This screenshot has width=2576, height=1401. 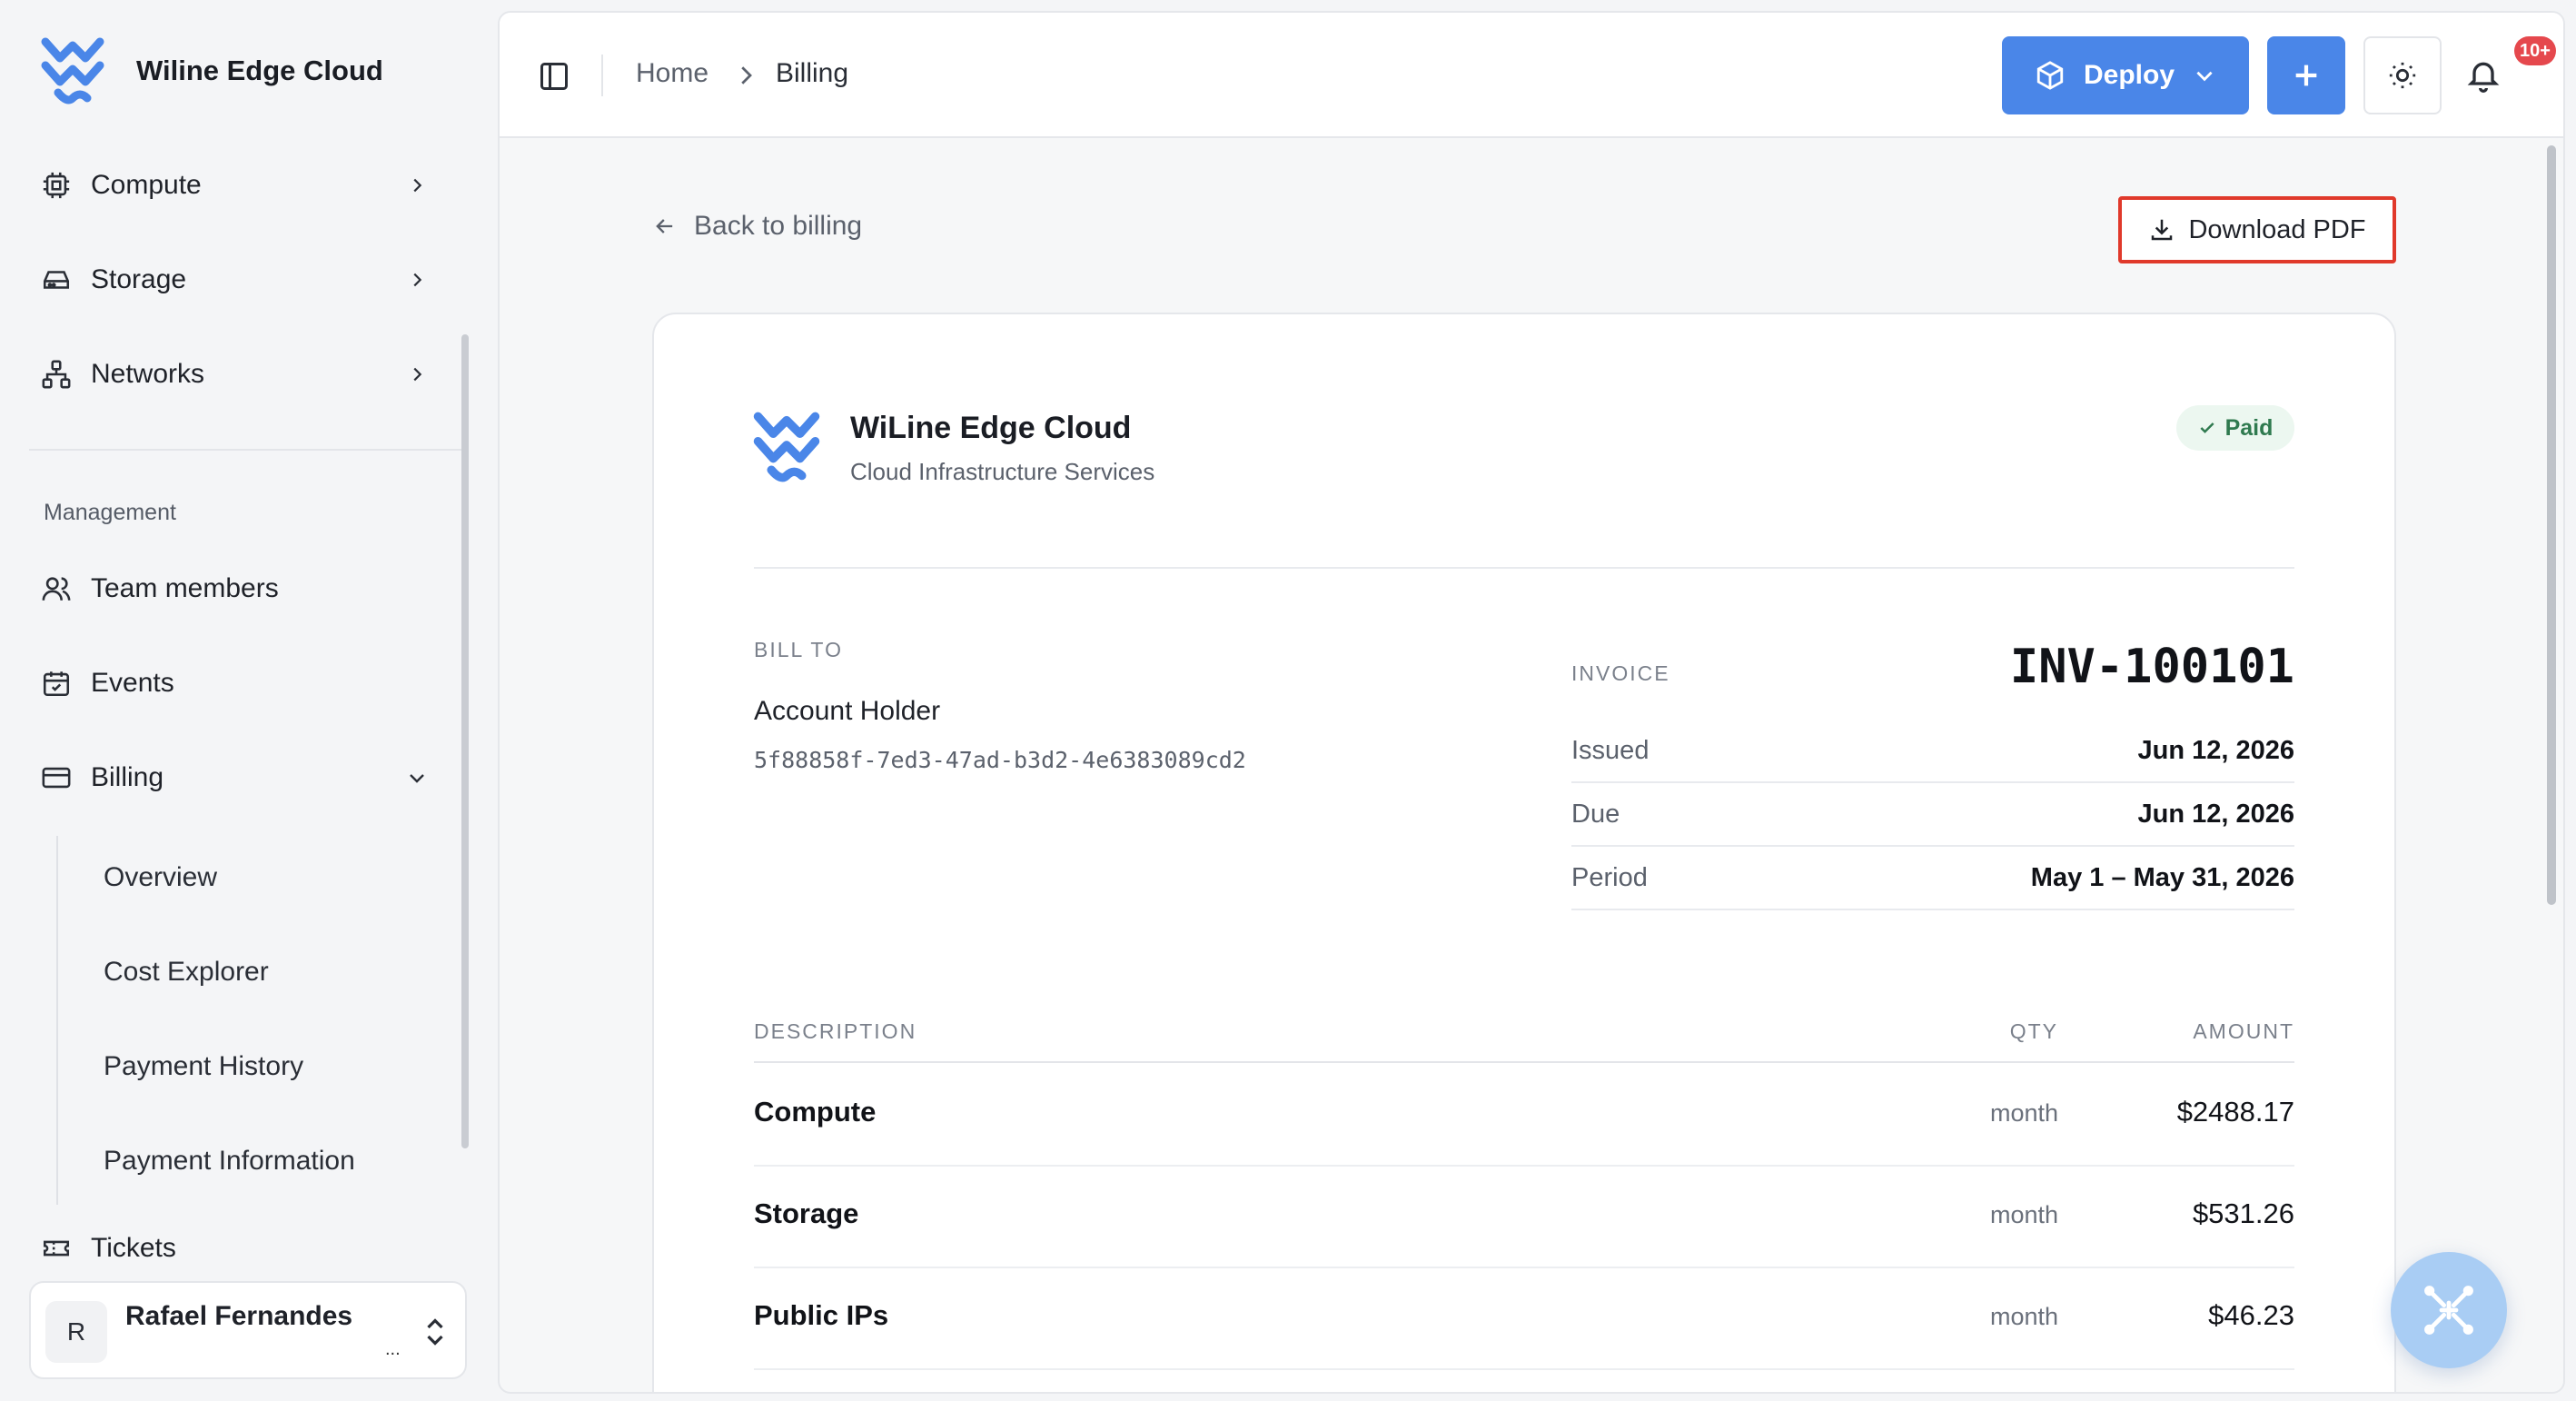 I want to click on sidebar-subitem-overview: Overview, so click(x=160, y=878).